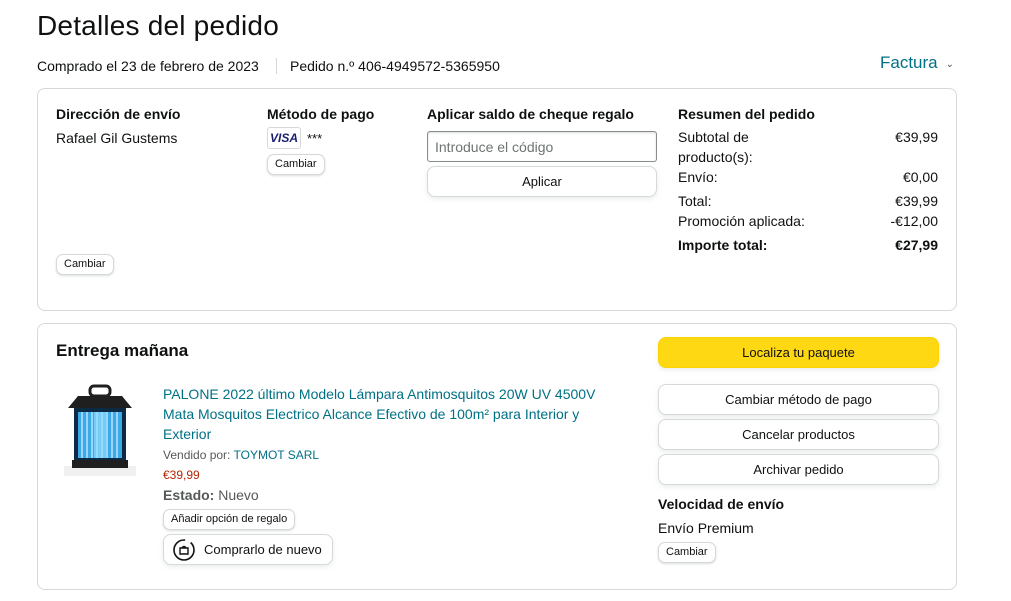  I want to click on change-payment-method-button: Cambiar método de pago, so click(798, 399).